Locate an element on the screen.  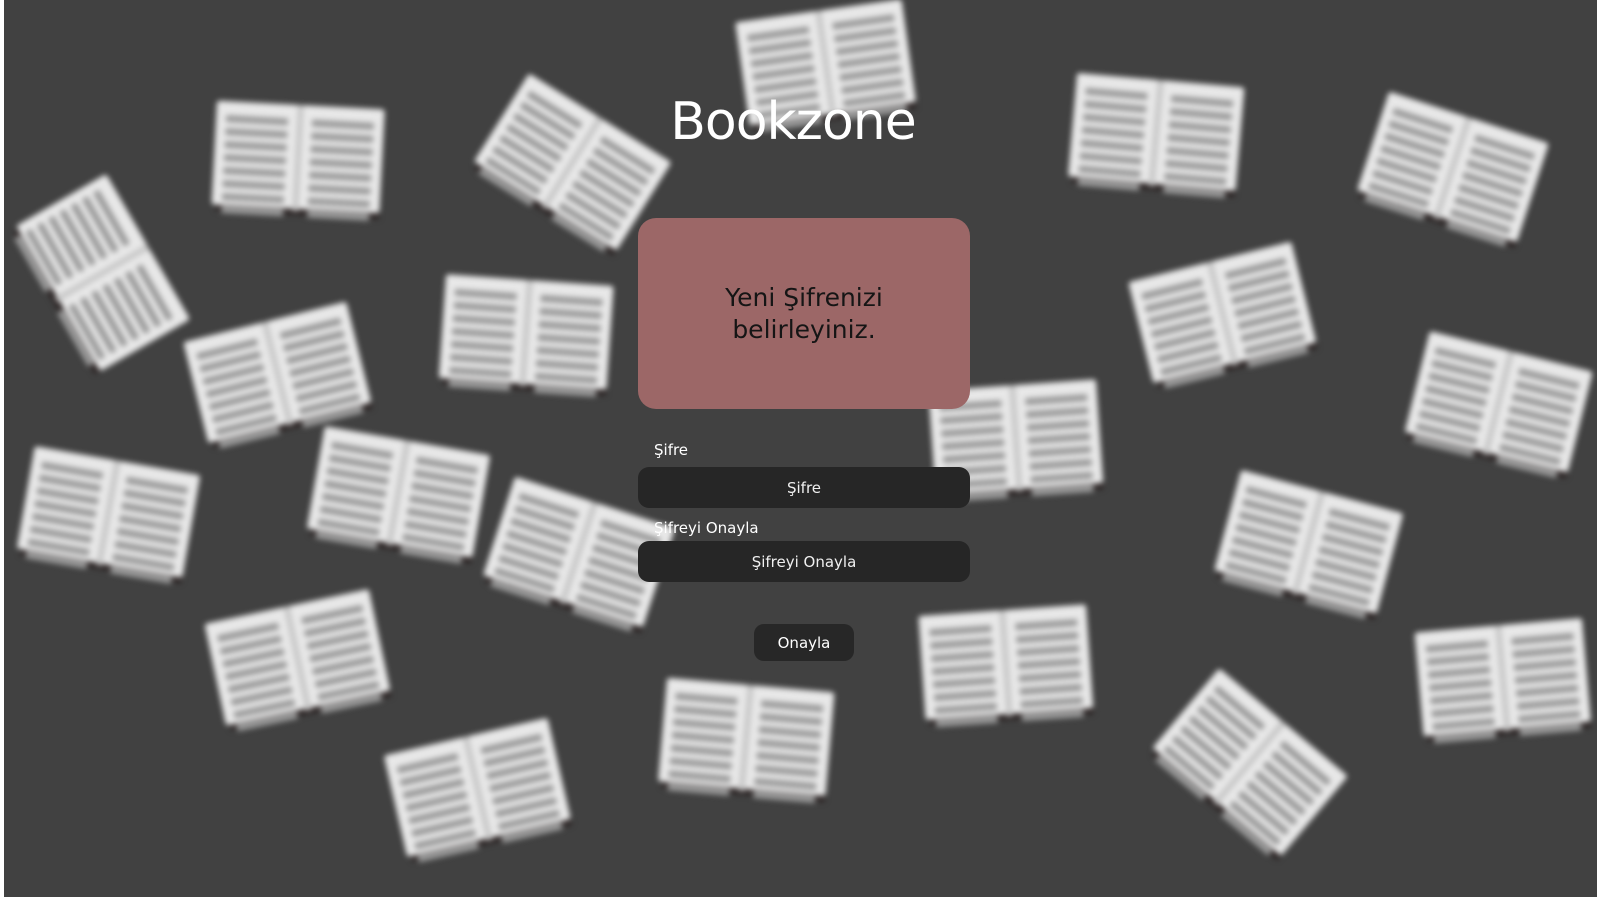
confirm-password-input is located at coordinates (804, 561).